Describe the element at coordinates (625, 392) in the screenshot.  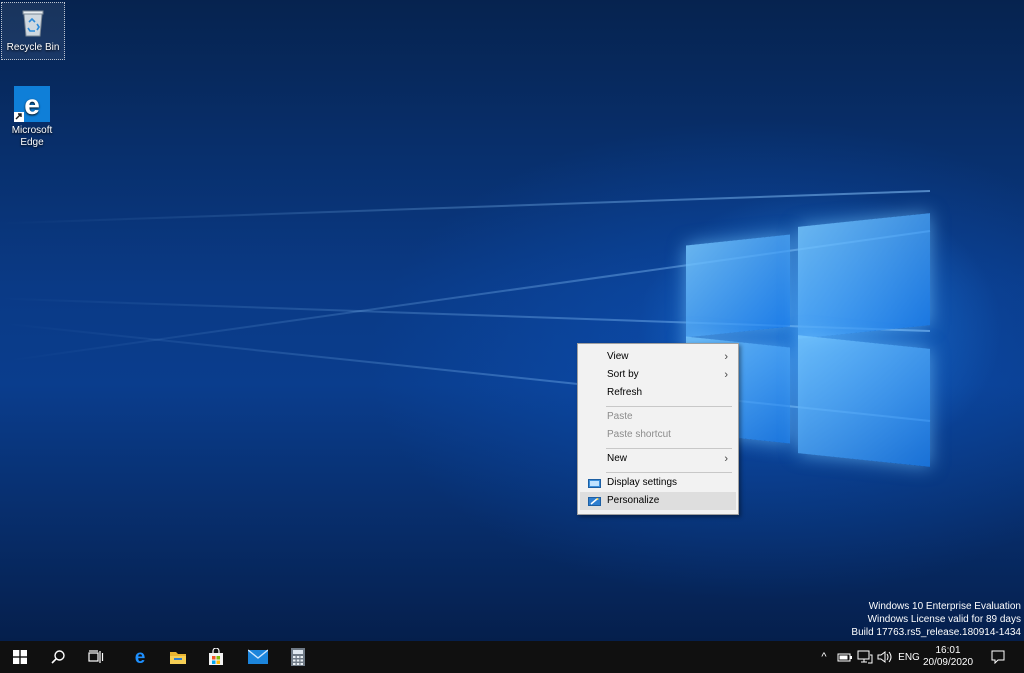
I see `menu-item-label: Refresh` at that location.